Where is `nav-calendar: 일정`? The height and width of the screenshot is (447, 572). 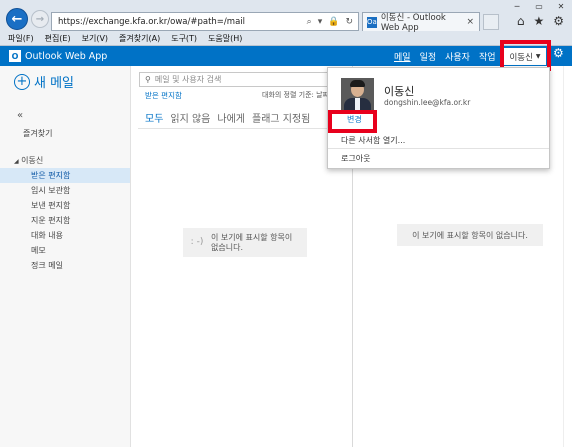
nav-calendar: 일정 is located at coordinates (428, 56).